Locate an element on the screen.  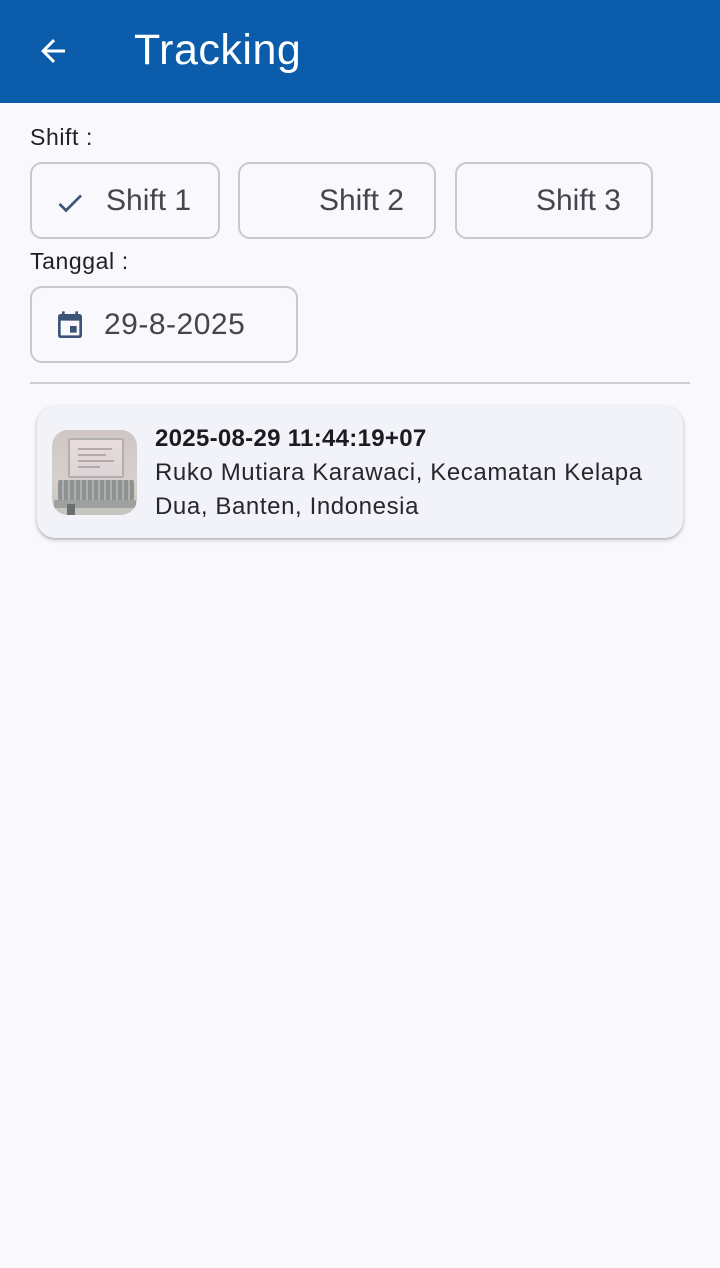
page-title: Tracking is located at coordinates (218, 50).